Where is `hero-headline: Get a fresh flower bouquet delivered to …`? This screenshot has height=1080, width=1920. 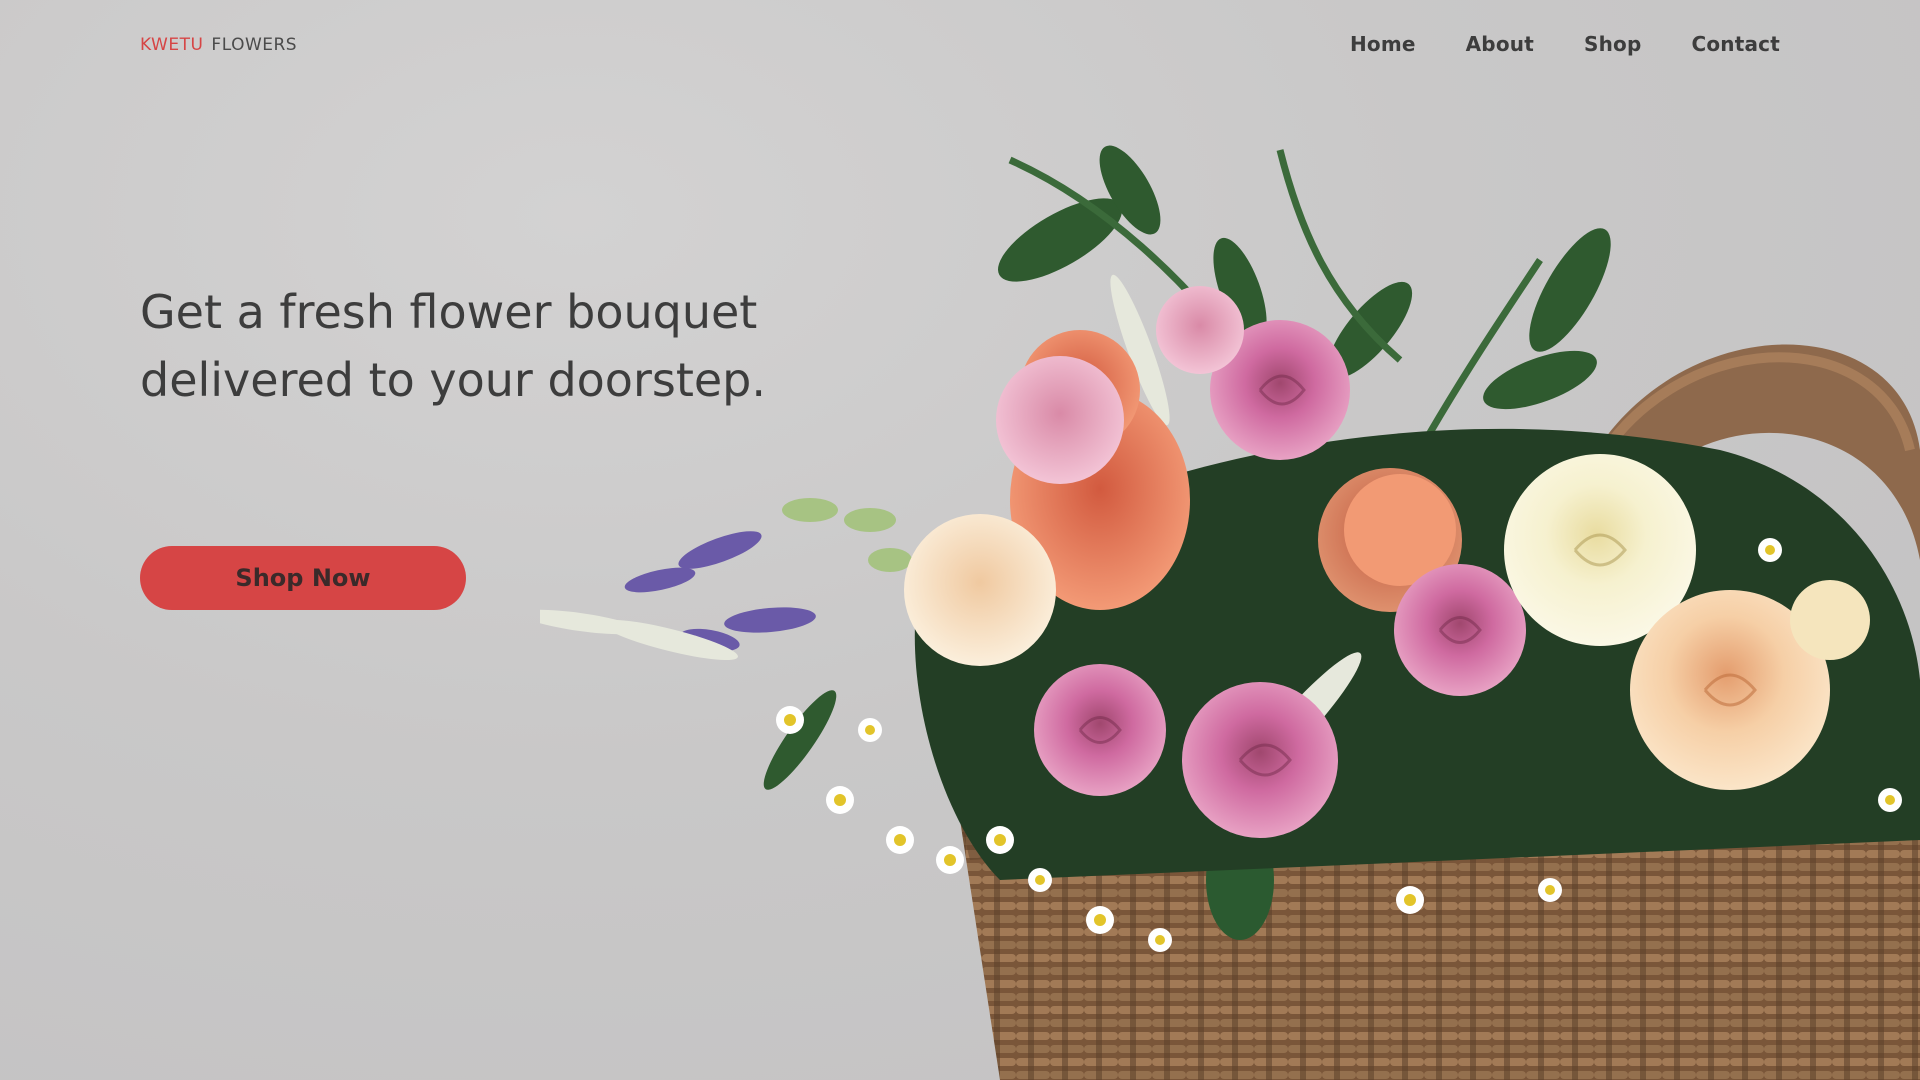 hero-headline: Get a fresh flower bouquet delivered to … is located at coordinates (453, 346).